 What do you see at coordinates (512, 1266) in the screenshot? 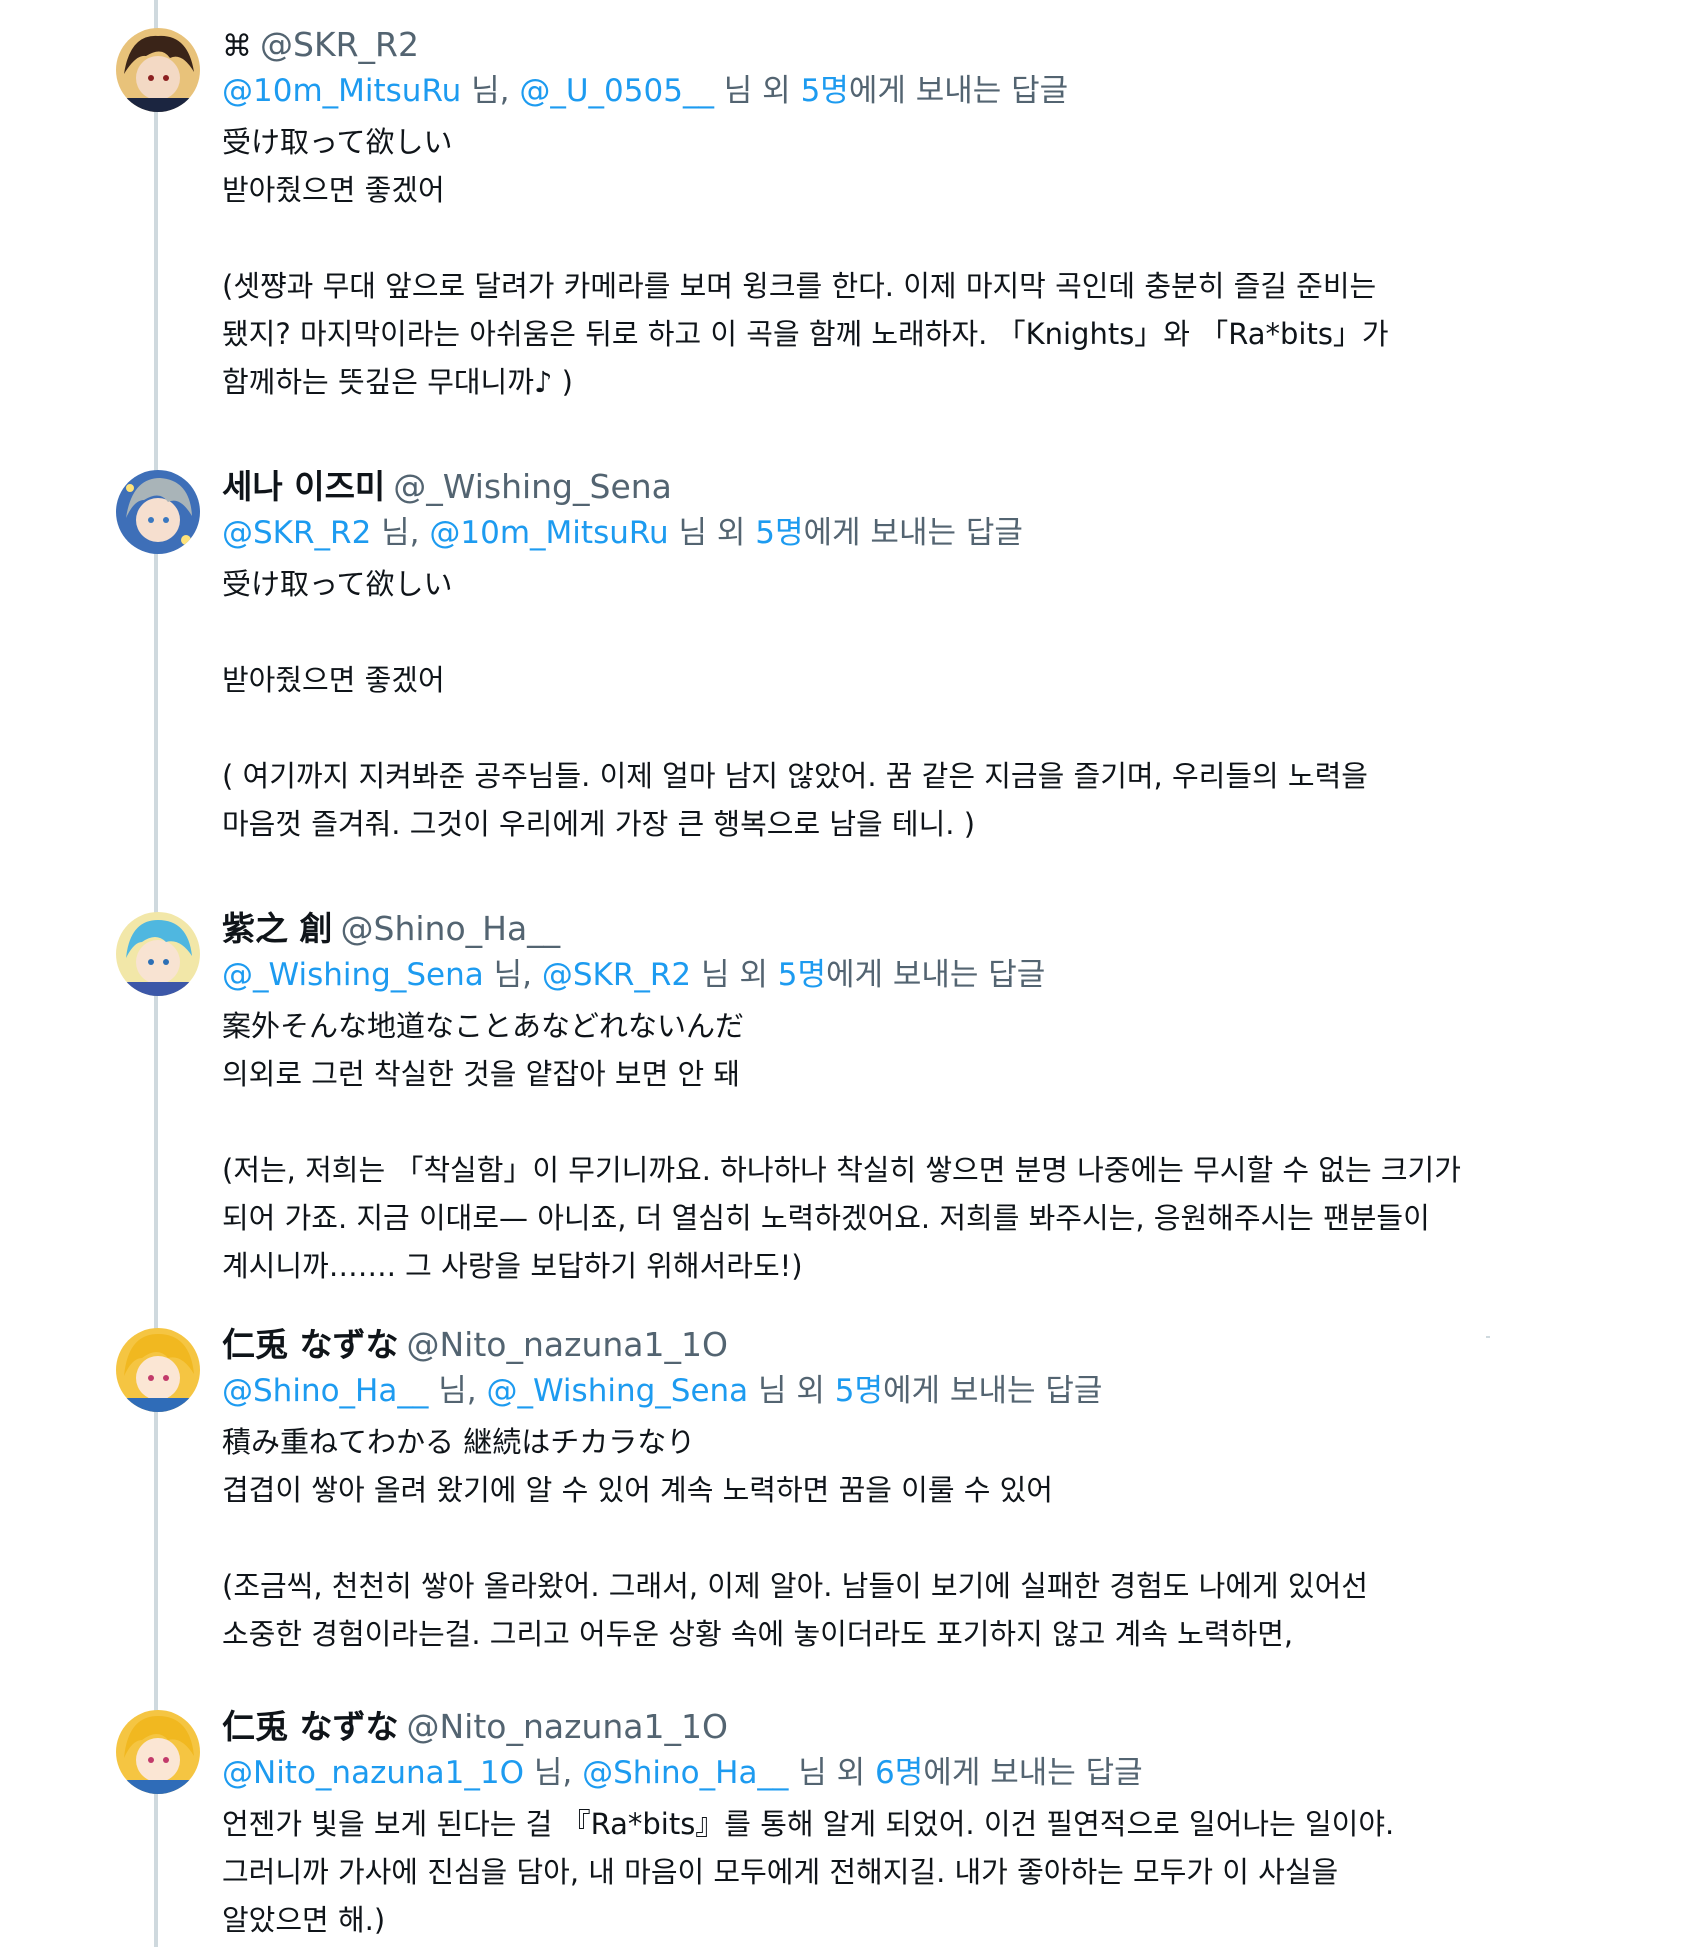
I see `tweet-line: 계시니까……. 그 사랑을 보답하기 위해서라도!)` at bounding box center [512, 1266].